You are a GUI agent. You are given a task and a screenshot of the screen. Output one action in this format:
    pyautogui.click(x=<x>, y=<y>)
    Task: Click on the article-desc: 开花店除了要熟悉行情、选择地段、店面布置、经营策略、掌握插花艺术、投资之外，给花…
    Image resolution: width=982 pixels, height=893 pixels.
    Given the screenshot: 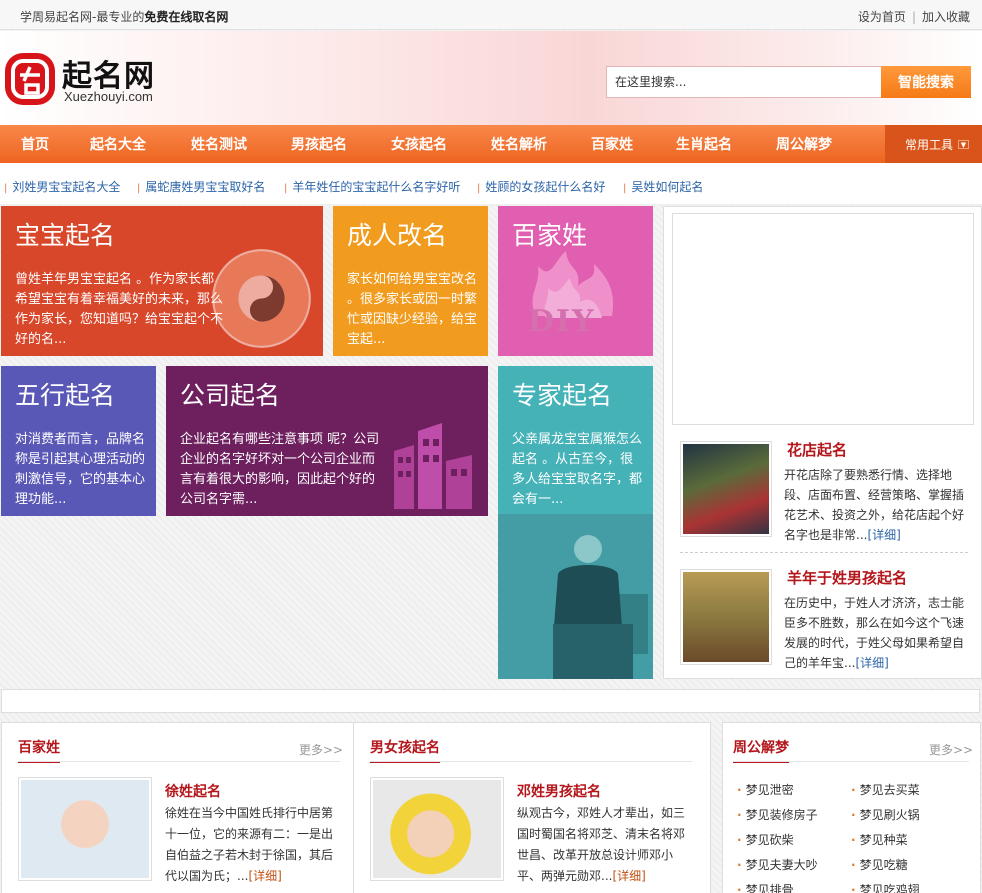 What is the action you would take?
    pyautogui.click(x=874, y=505)
    